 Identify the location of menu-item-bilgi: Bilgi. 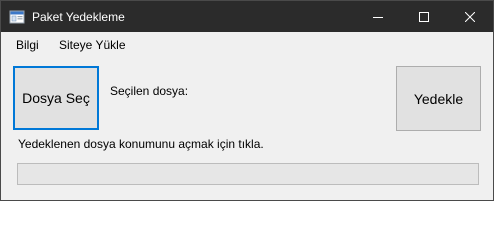
(27, 45).